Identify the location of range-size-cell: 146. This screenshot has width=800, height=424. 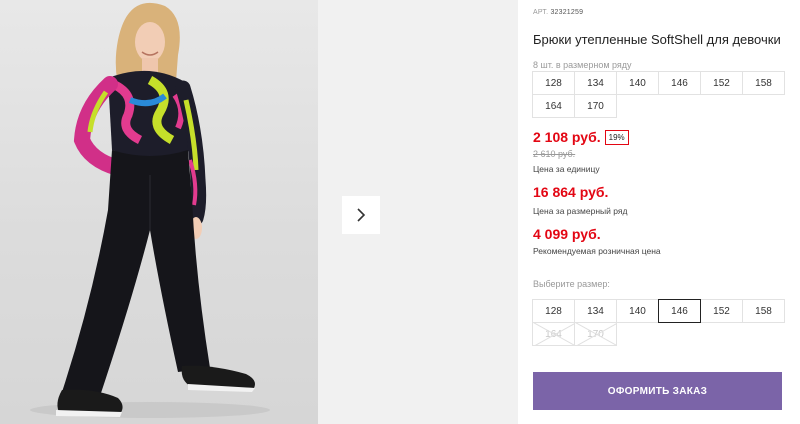
(679, 83).